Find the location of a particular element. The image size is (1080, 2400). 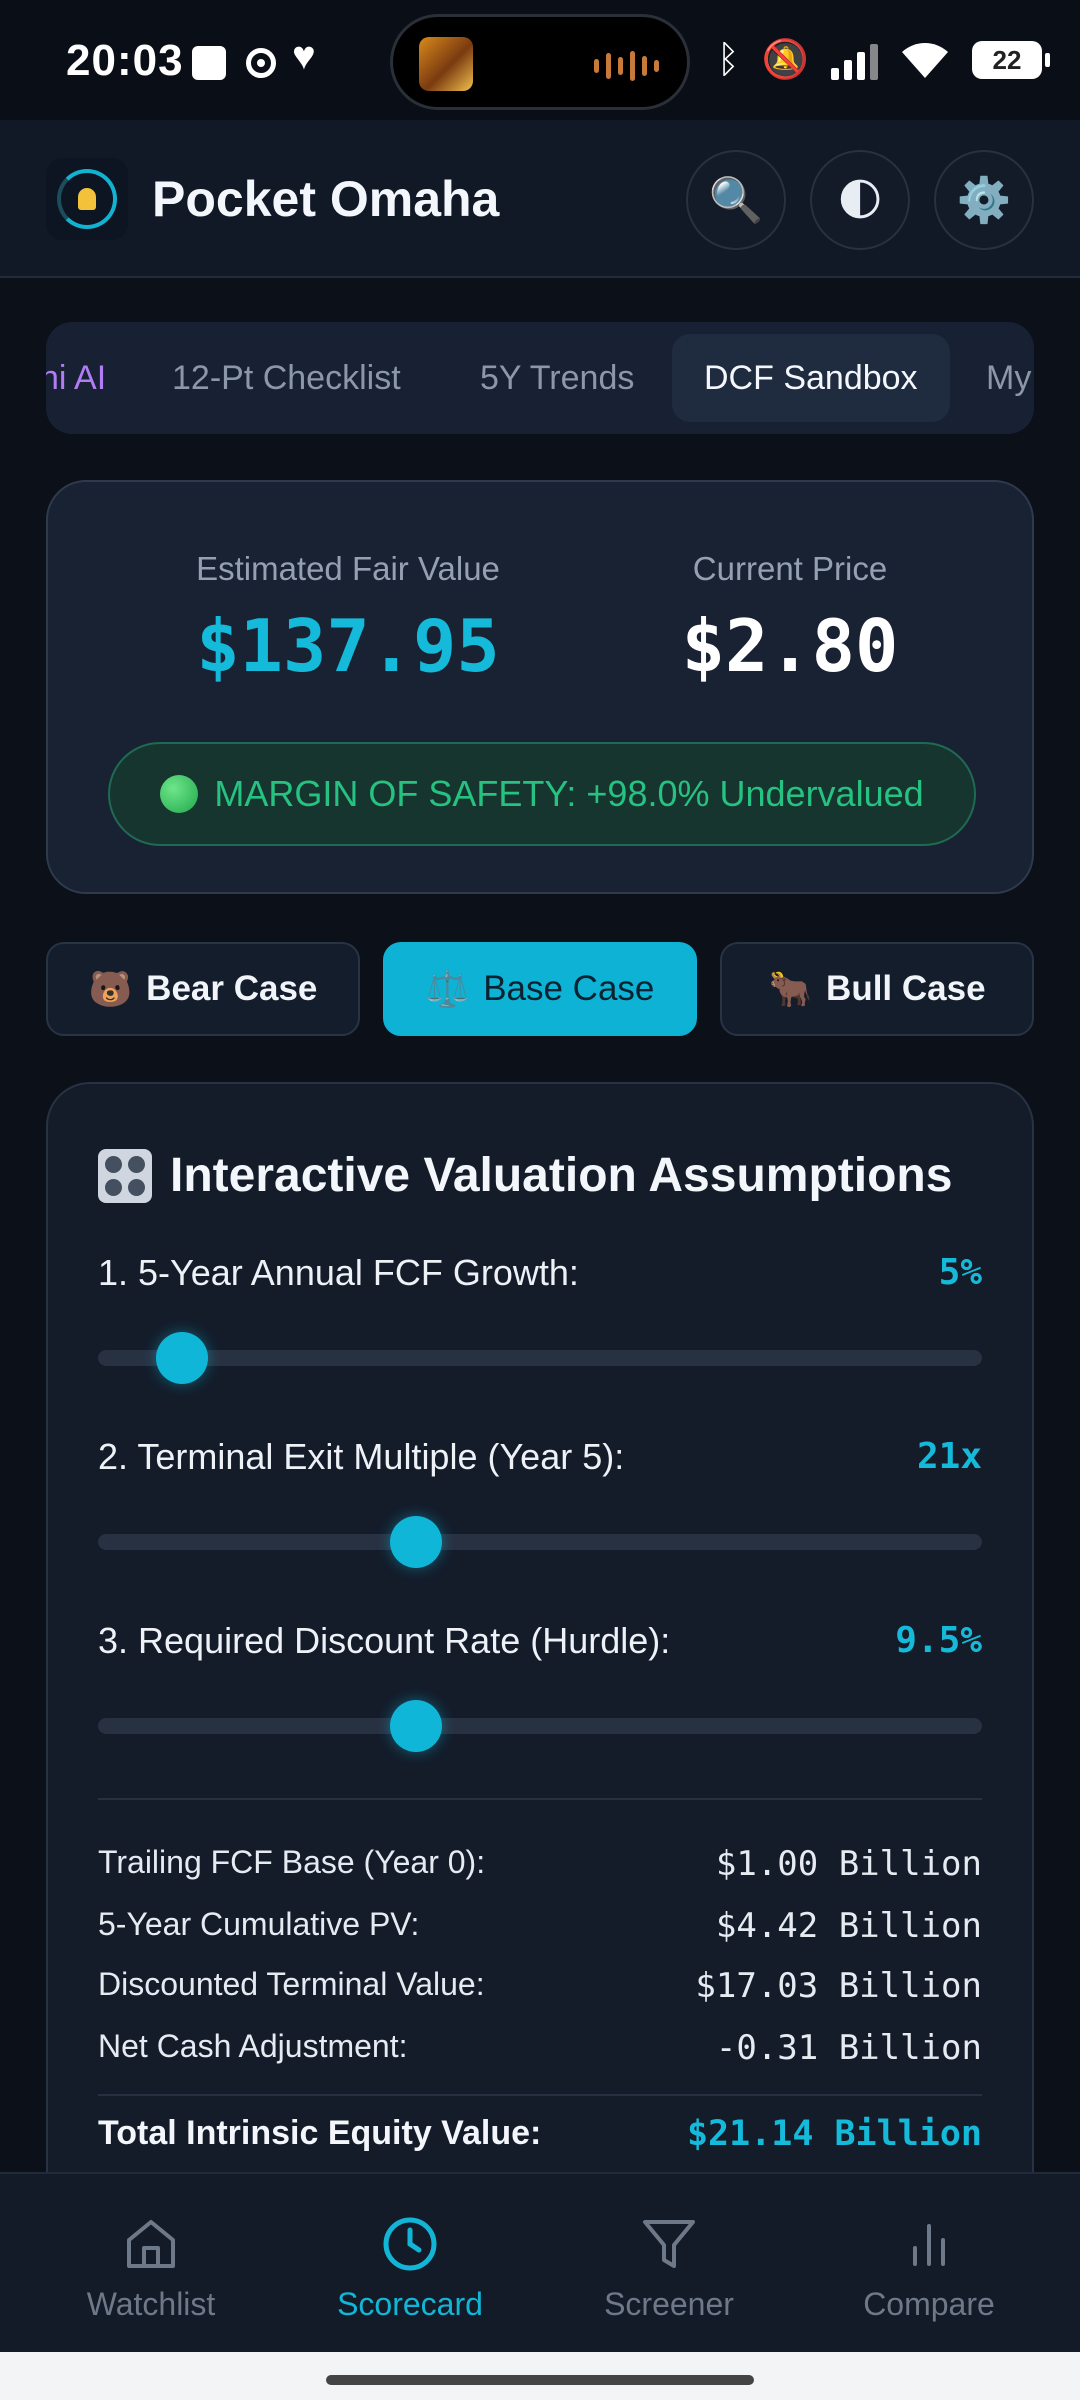

discount-rate-slider-thumb is located at coordinates (416, 1726).